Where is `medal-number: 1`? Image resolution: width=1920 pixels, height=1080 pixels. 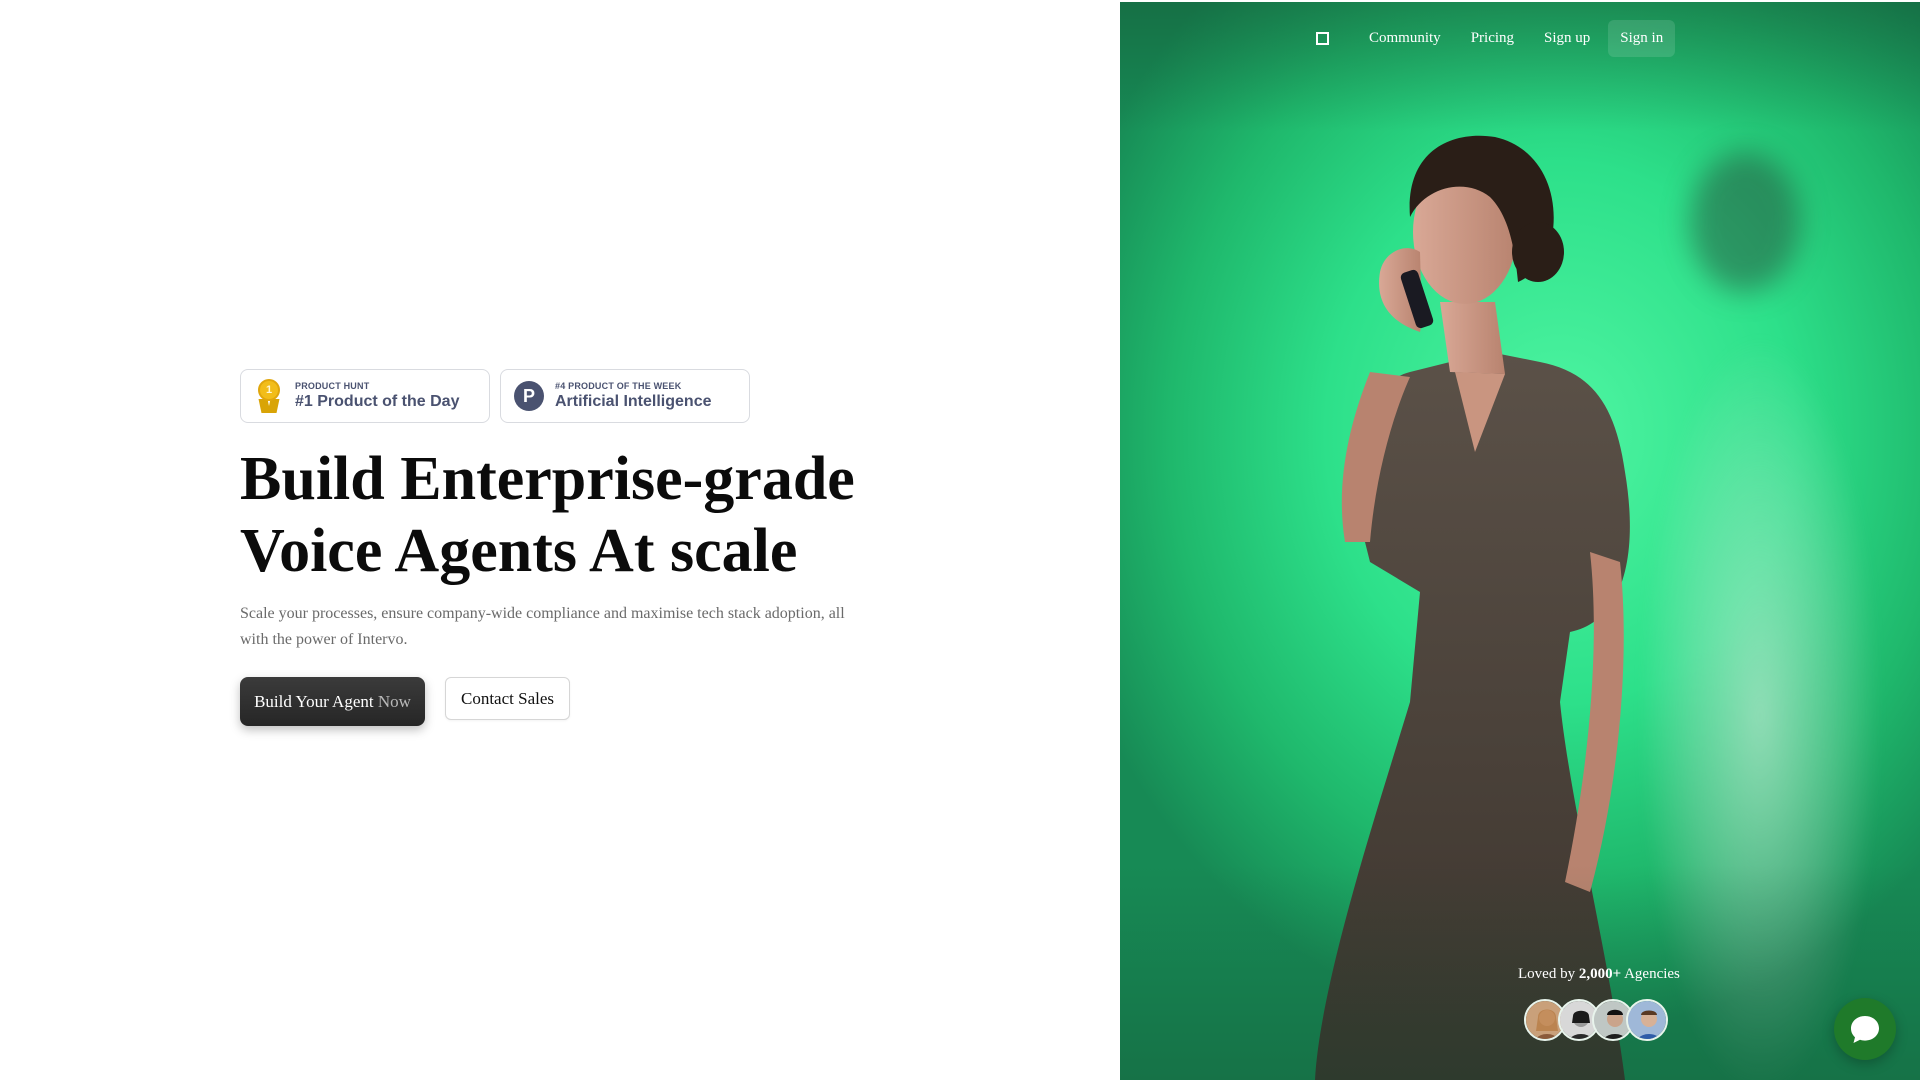
medal-number: 1 is located at coordinates (269, 390).